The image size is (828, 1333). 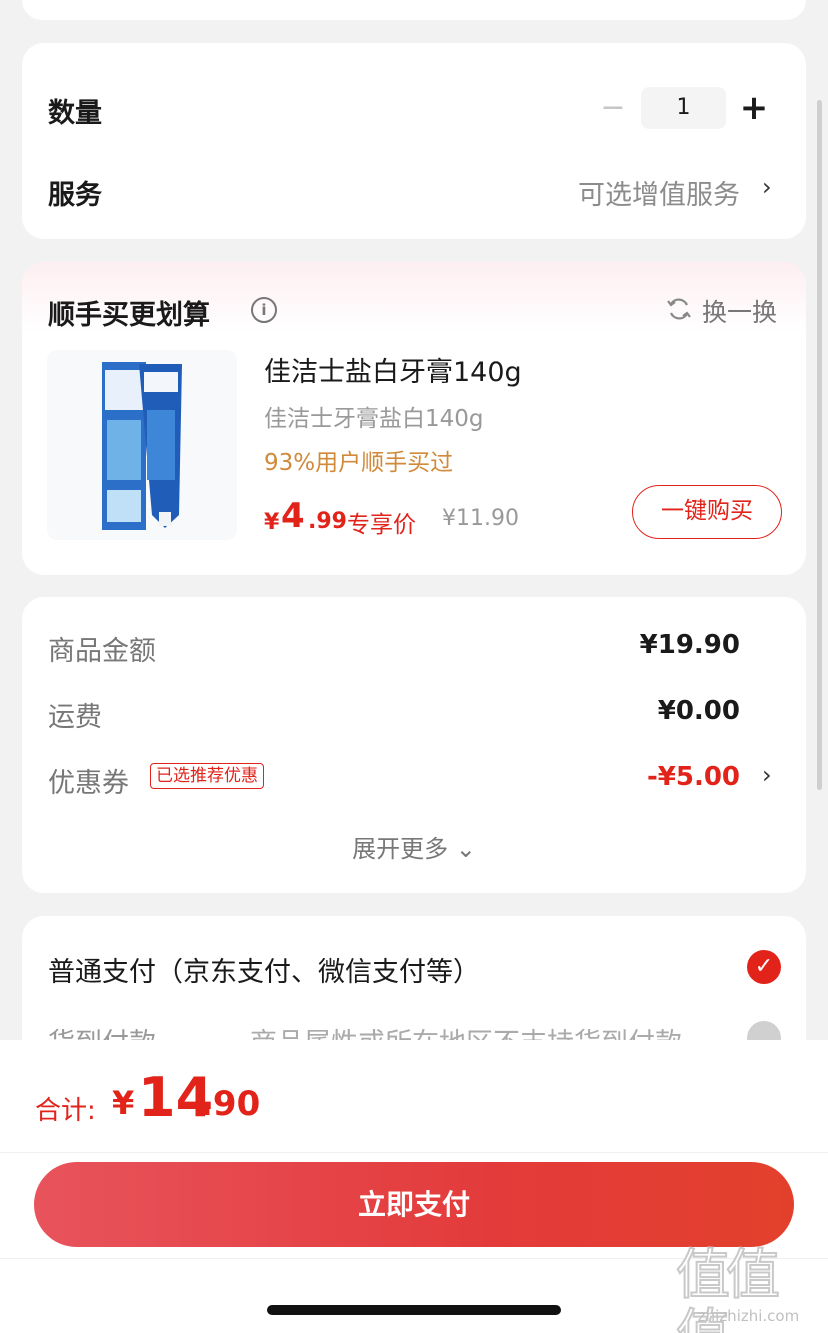 I want to click on checkmark-icon: ✓, so click(x=764, y=967).